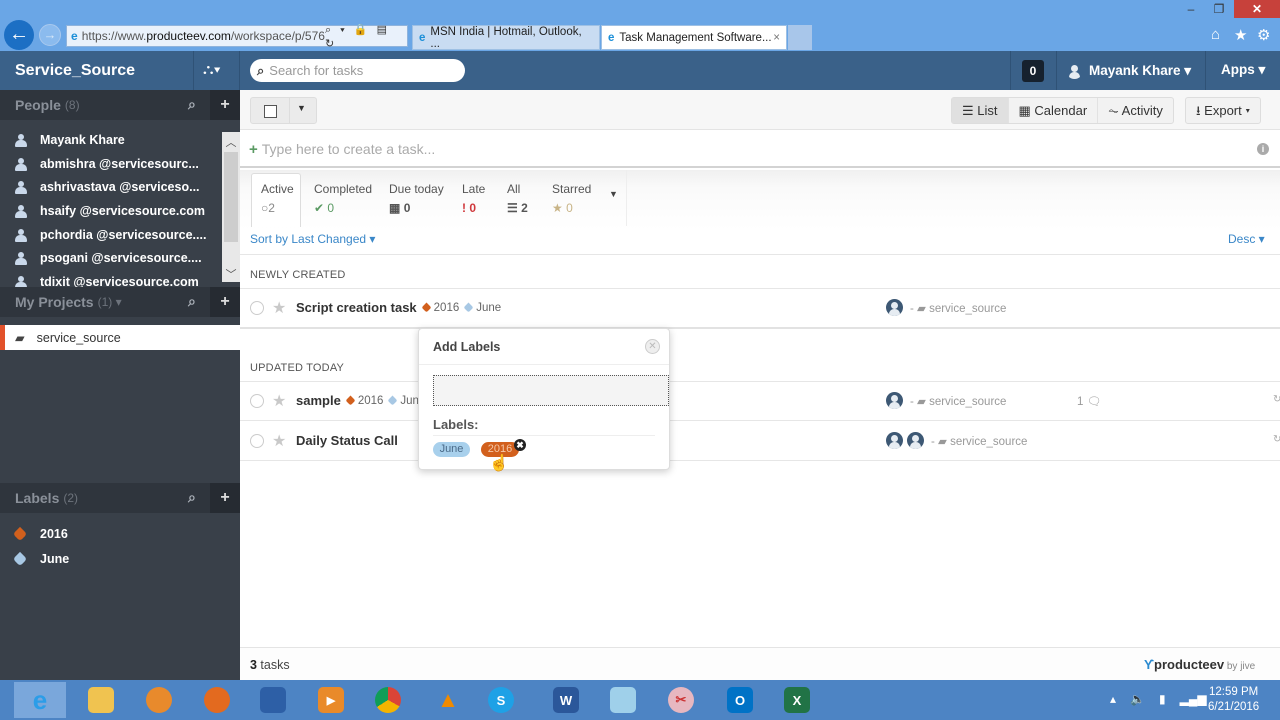  What do you see at coordinates (1113, 699) in the screenshot?
I see `show-hidden-icons: ▴` at bounding box center [1113, 699].